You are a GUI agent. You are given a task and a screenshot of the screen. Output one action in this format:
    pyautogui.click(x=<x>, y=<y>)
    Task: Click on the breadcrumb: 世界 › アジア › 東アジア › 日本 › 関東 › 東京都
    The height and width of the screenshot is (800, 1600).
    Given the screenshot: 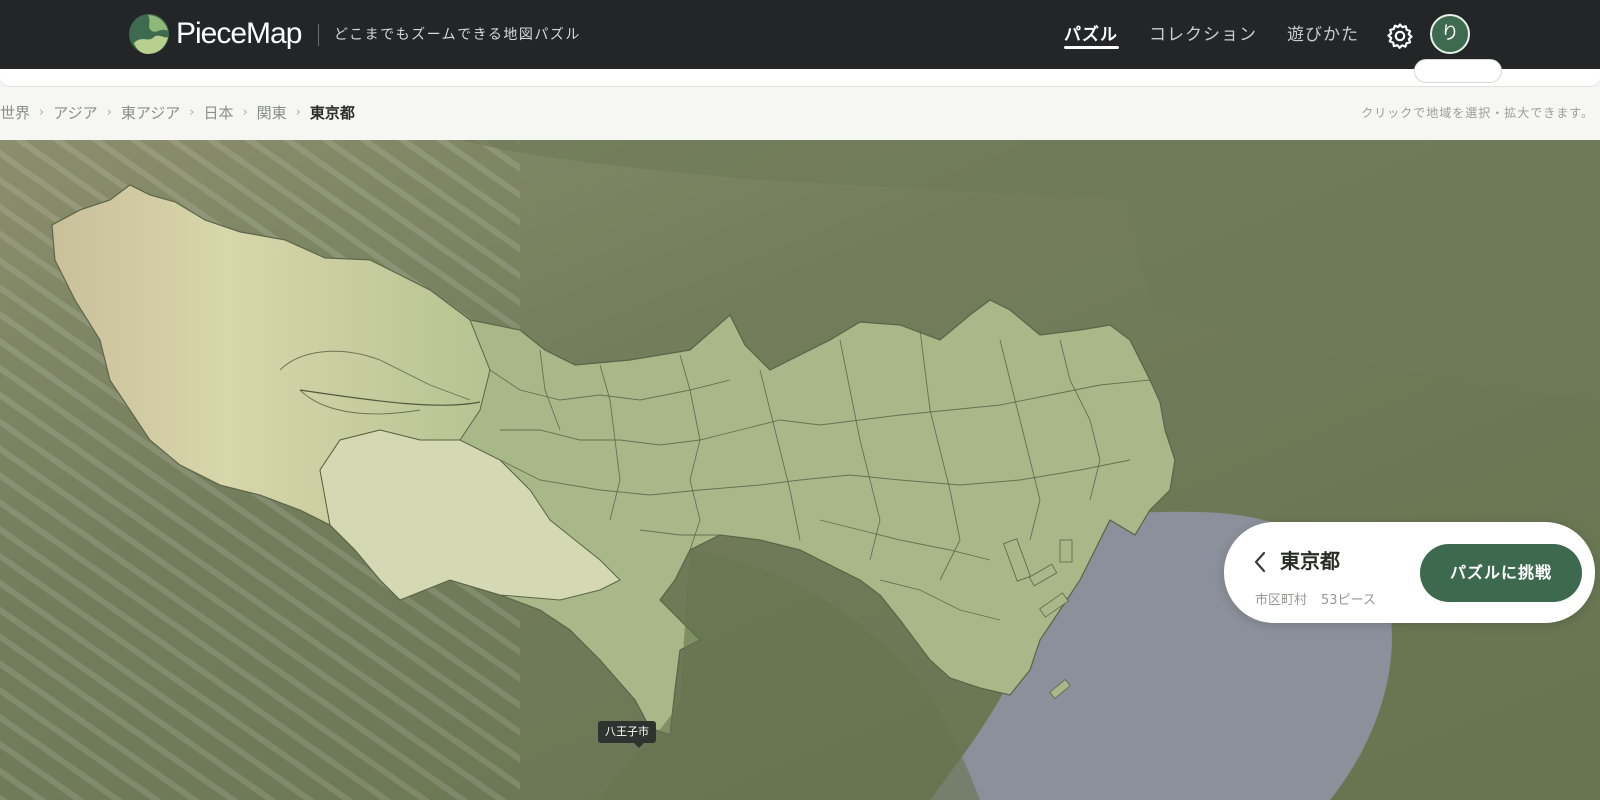 What is the action you would take?
    pyautogui.click(x=177, y=113)
    